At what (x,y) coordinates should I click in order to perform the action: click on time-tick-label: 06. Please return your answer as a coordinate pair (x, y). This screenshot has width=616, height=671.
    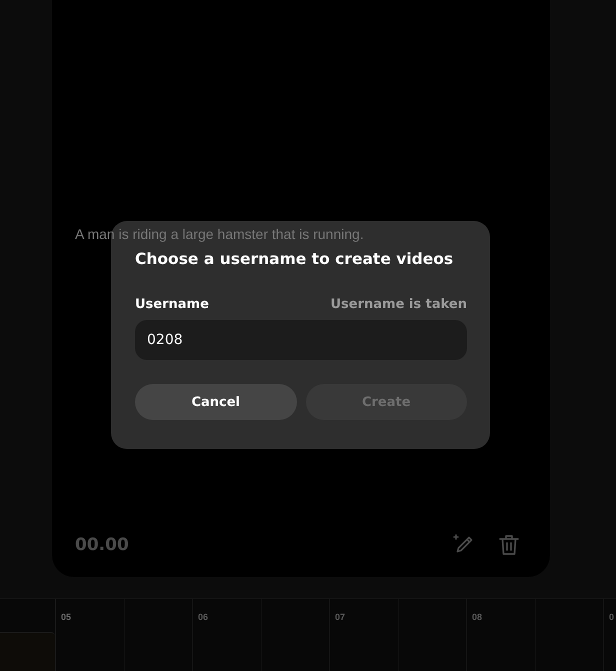
    Looking at the image, I should click on (203, 617).